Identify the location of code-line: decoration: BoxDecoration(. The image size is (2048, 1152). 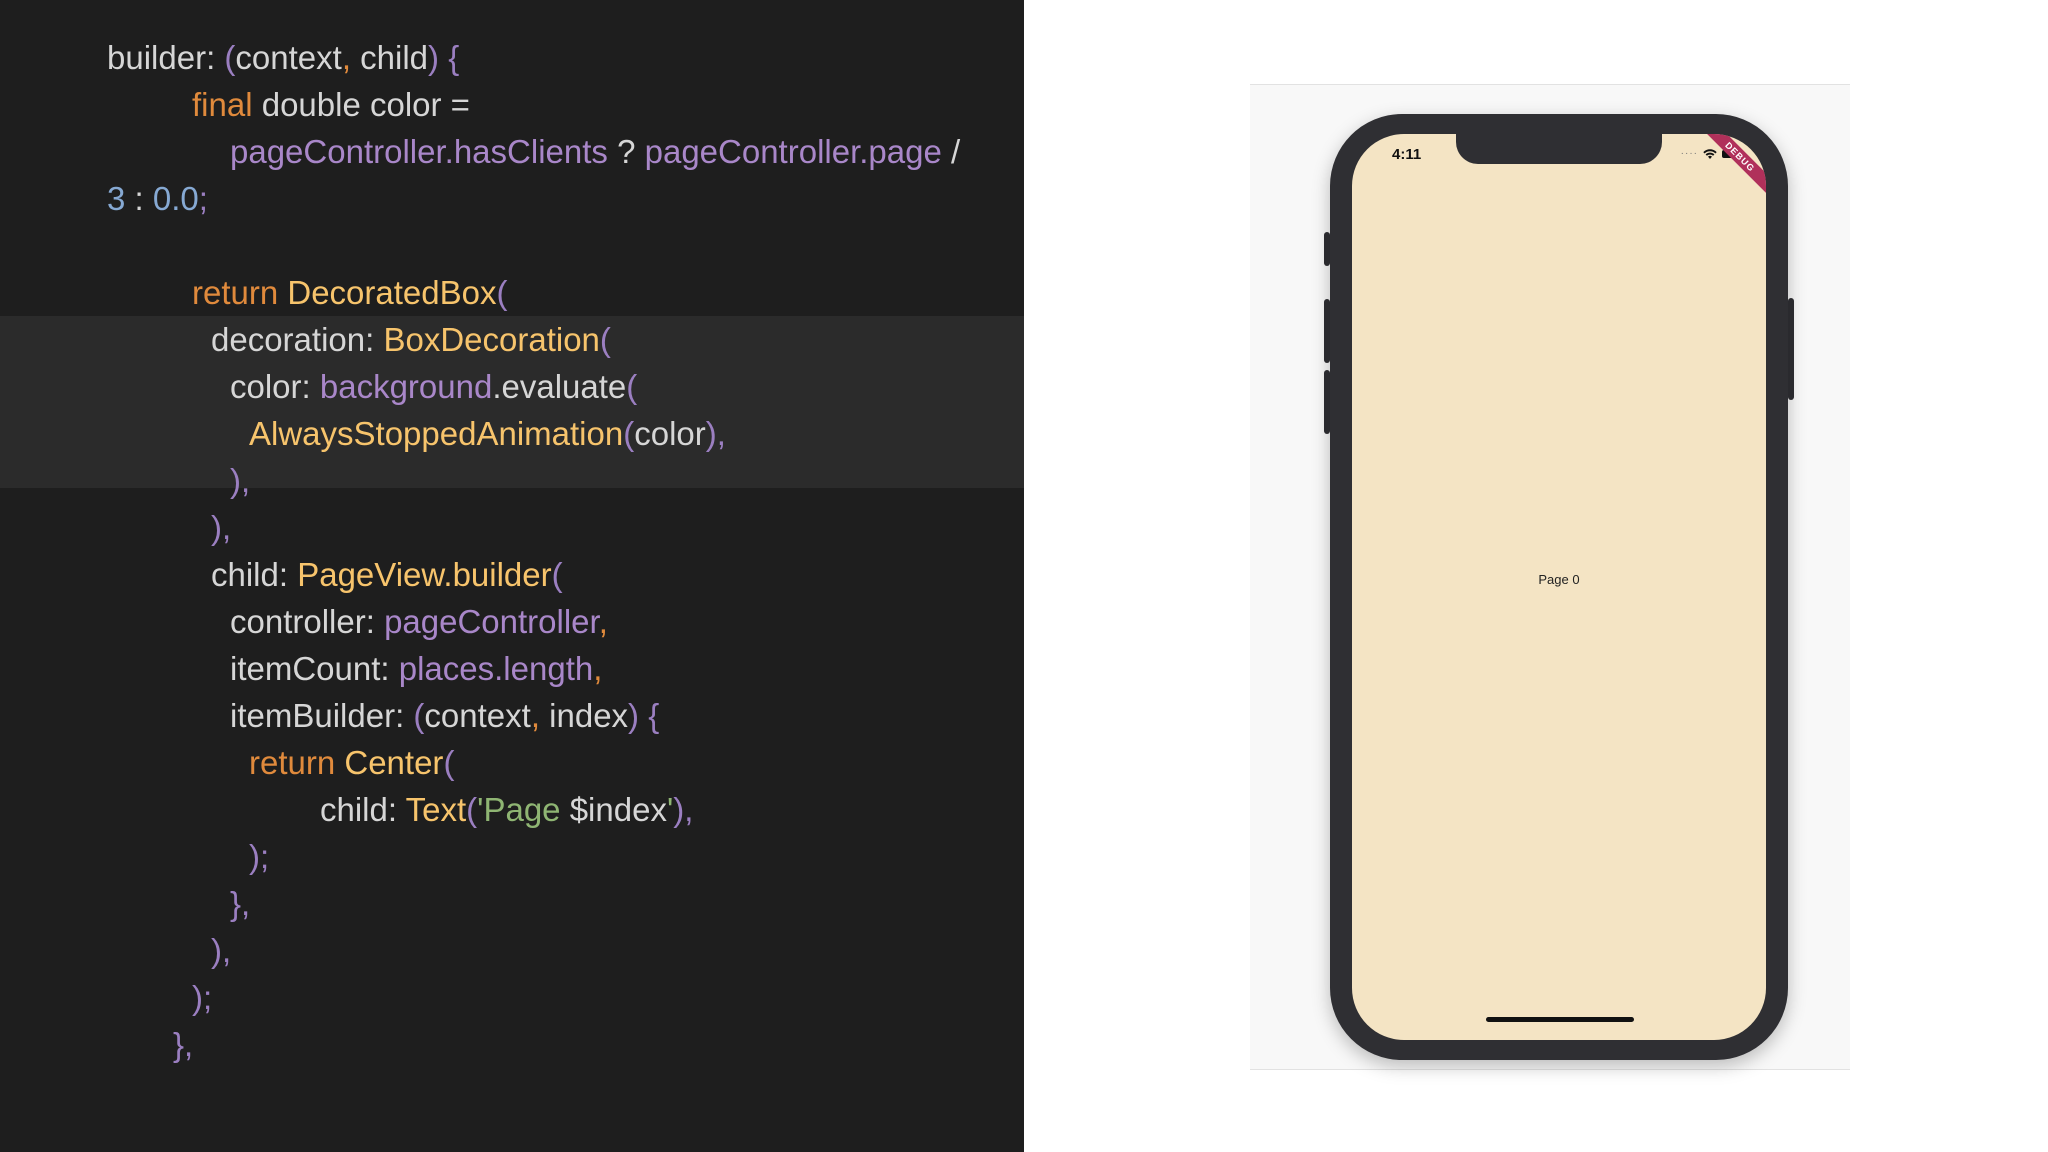
(411, 339).